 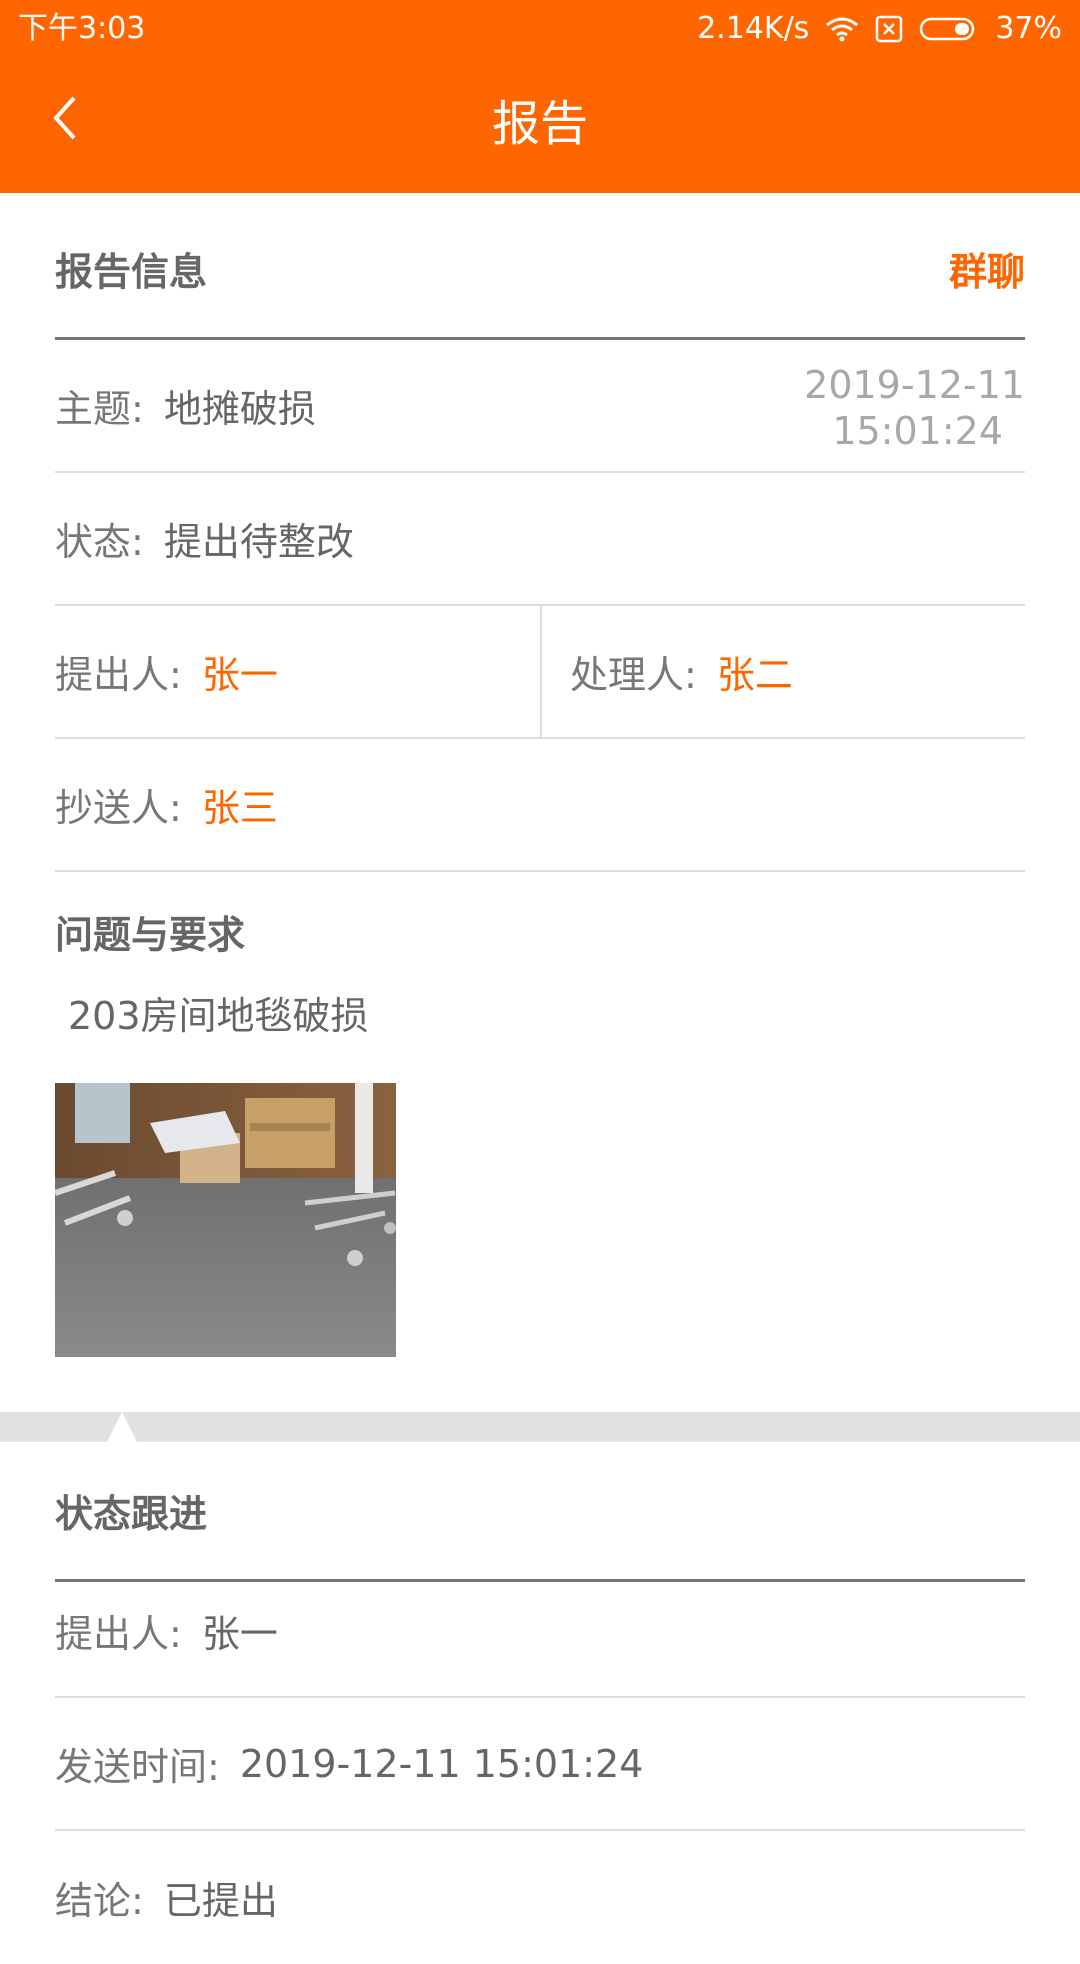 I want to click on handler-cell: 处理人: 张二, so click(x=782, y=671).